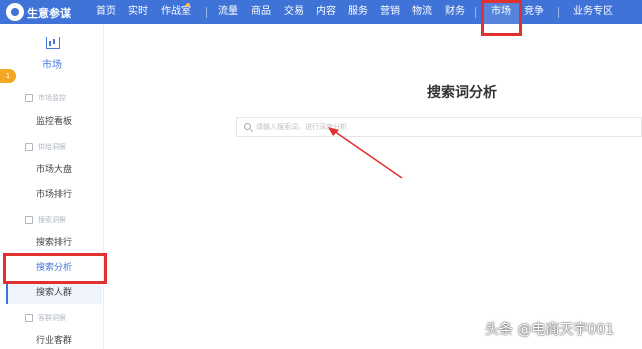  What do you see at coordinates (333, 131) in the screenshot?
I see `arrow-head` at bounding box center [333, 131].